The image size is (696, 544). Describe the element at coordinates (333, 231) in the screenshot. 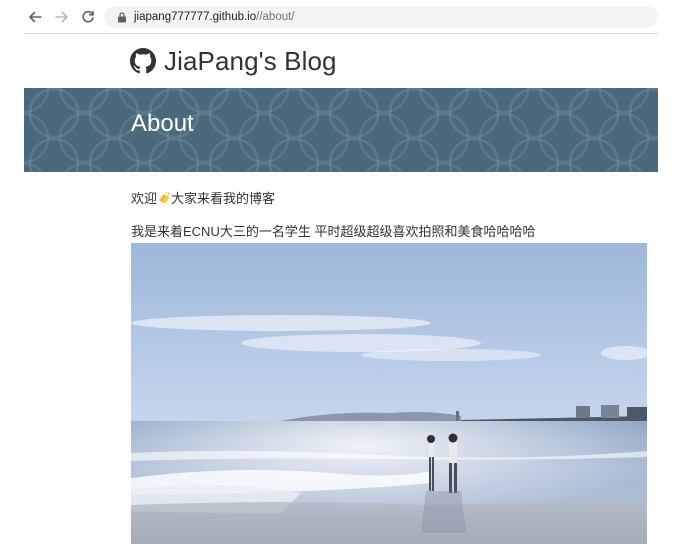

I see `intro-paragraph: 我是来着ECNU大三的一名学生 平时超级超级喜欢拍照和美食哈哈哈哈` at that location.